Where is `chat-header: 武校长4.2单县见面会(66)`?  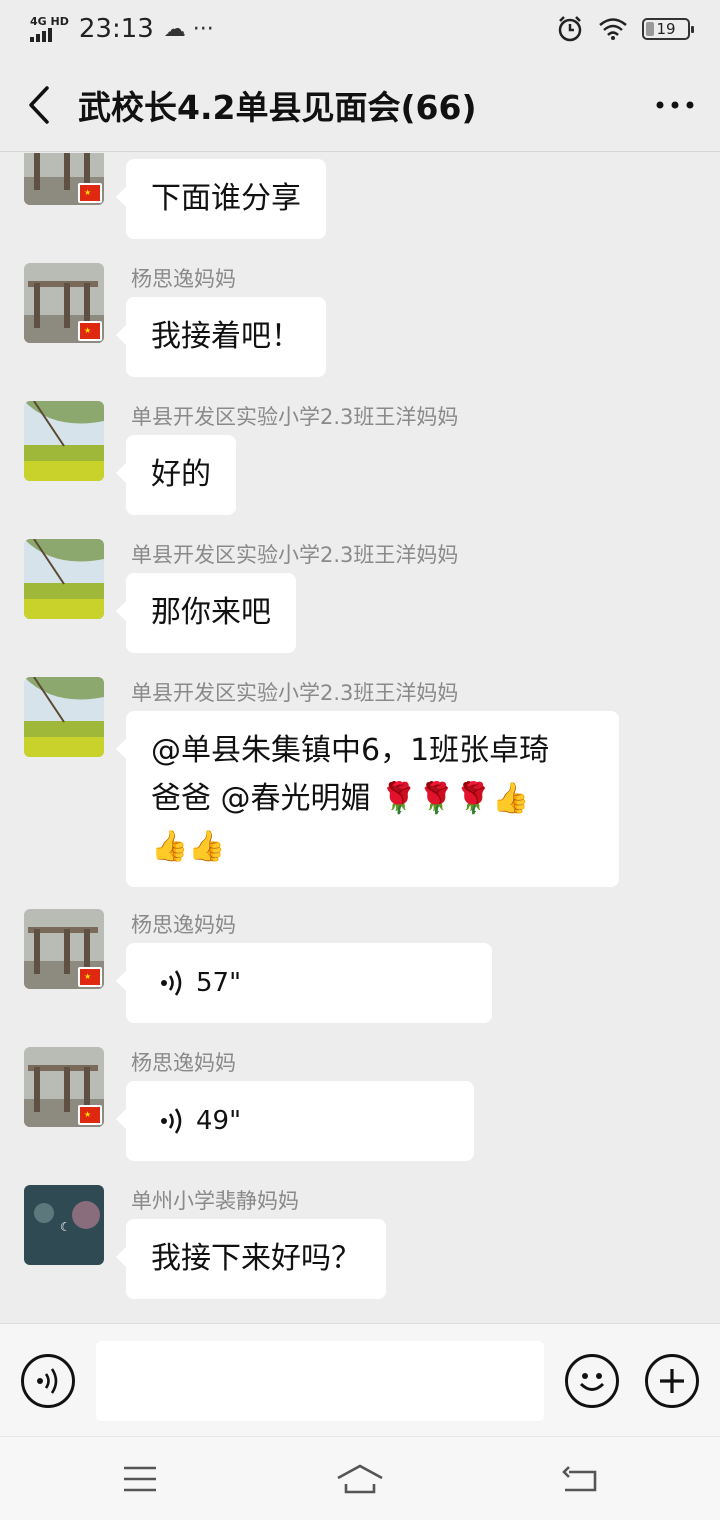
chat-header: 武校长4.2单县见面会(66) is located at coordinates (360, 105).